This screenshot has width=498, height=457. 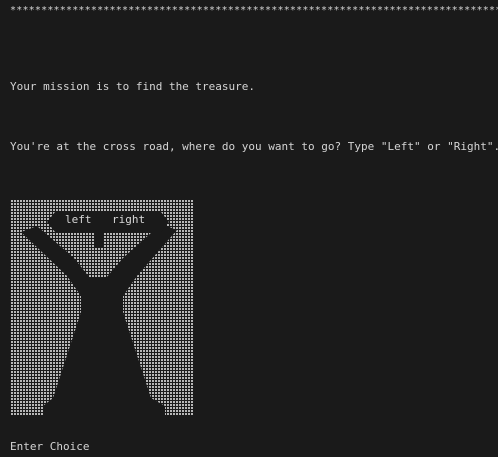 I want to click on sign-label-left: left, so click(x=78, y=219).